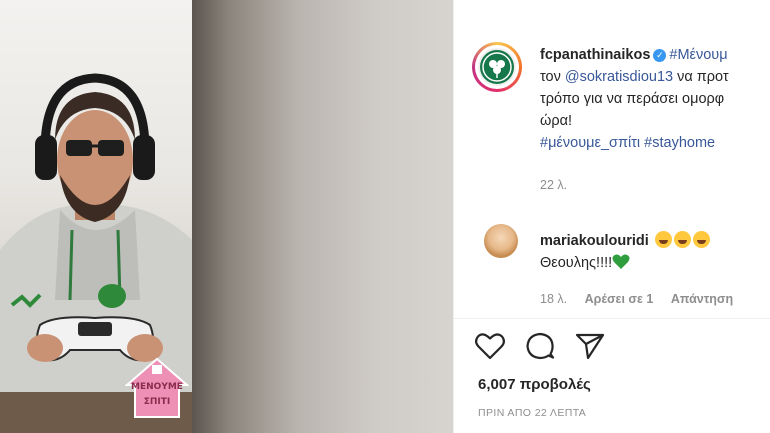  I want to click on sticker-line-2: ΣΠΙΤΙ, so click(157, 402).